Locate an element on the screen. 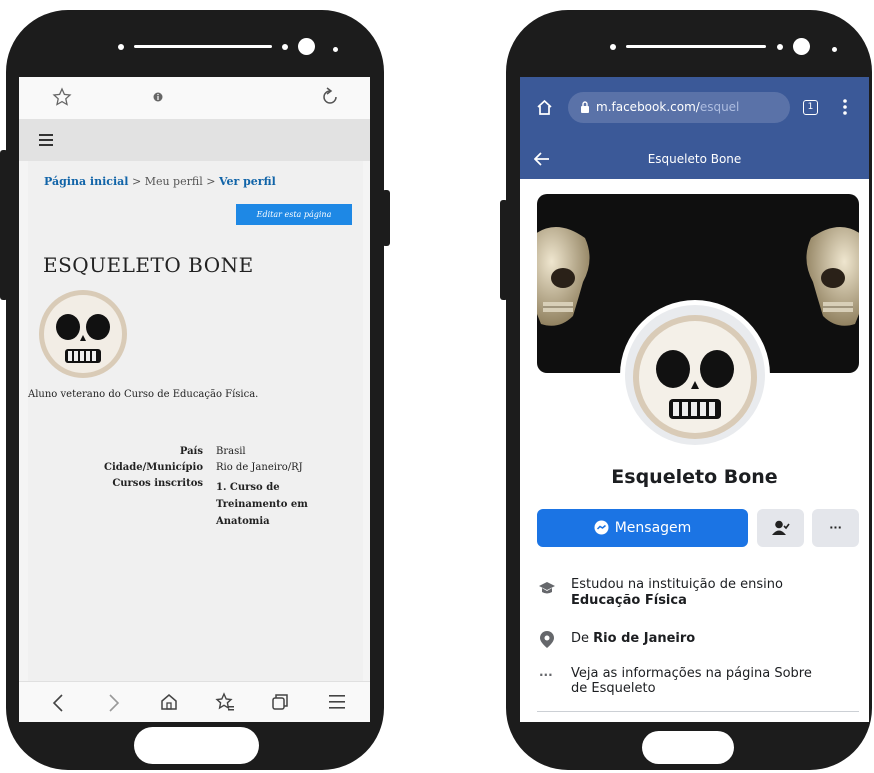 Image resolution: width=874 pixels, height=773 pixels. menu-icon is located at coordinates (46, 140).